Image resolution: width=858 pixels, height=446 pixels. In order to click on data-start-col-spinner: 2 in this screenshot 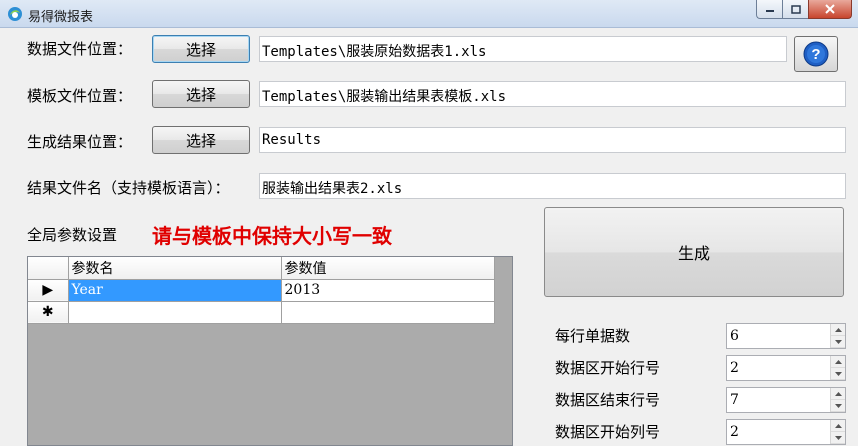, I will do `click(786, 432)`.